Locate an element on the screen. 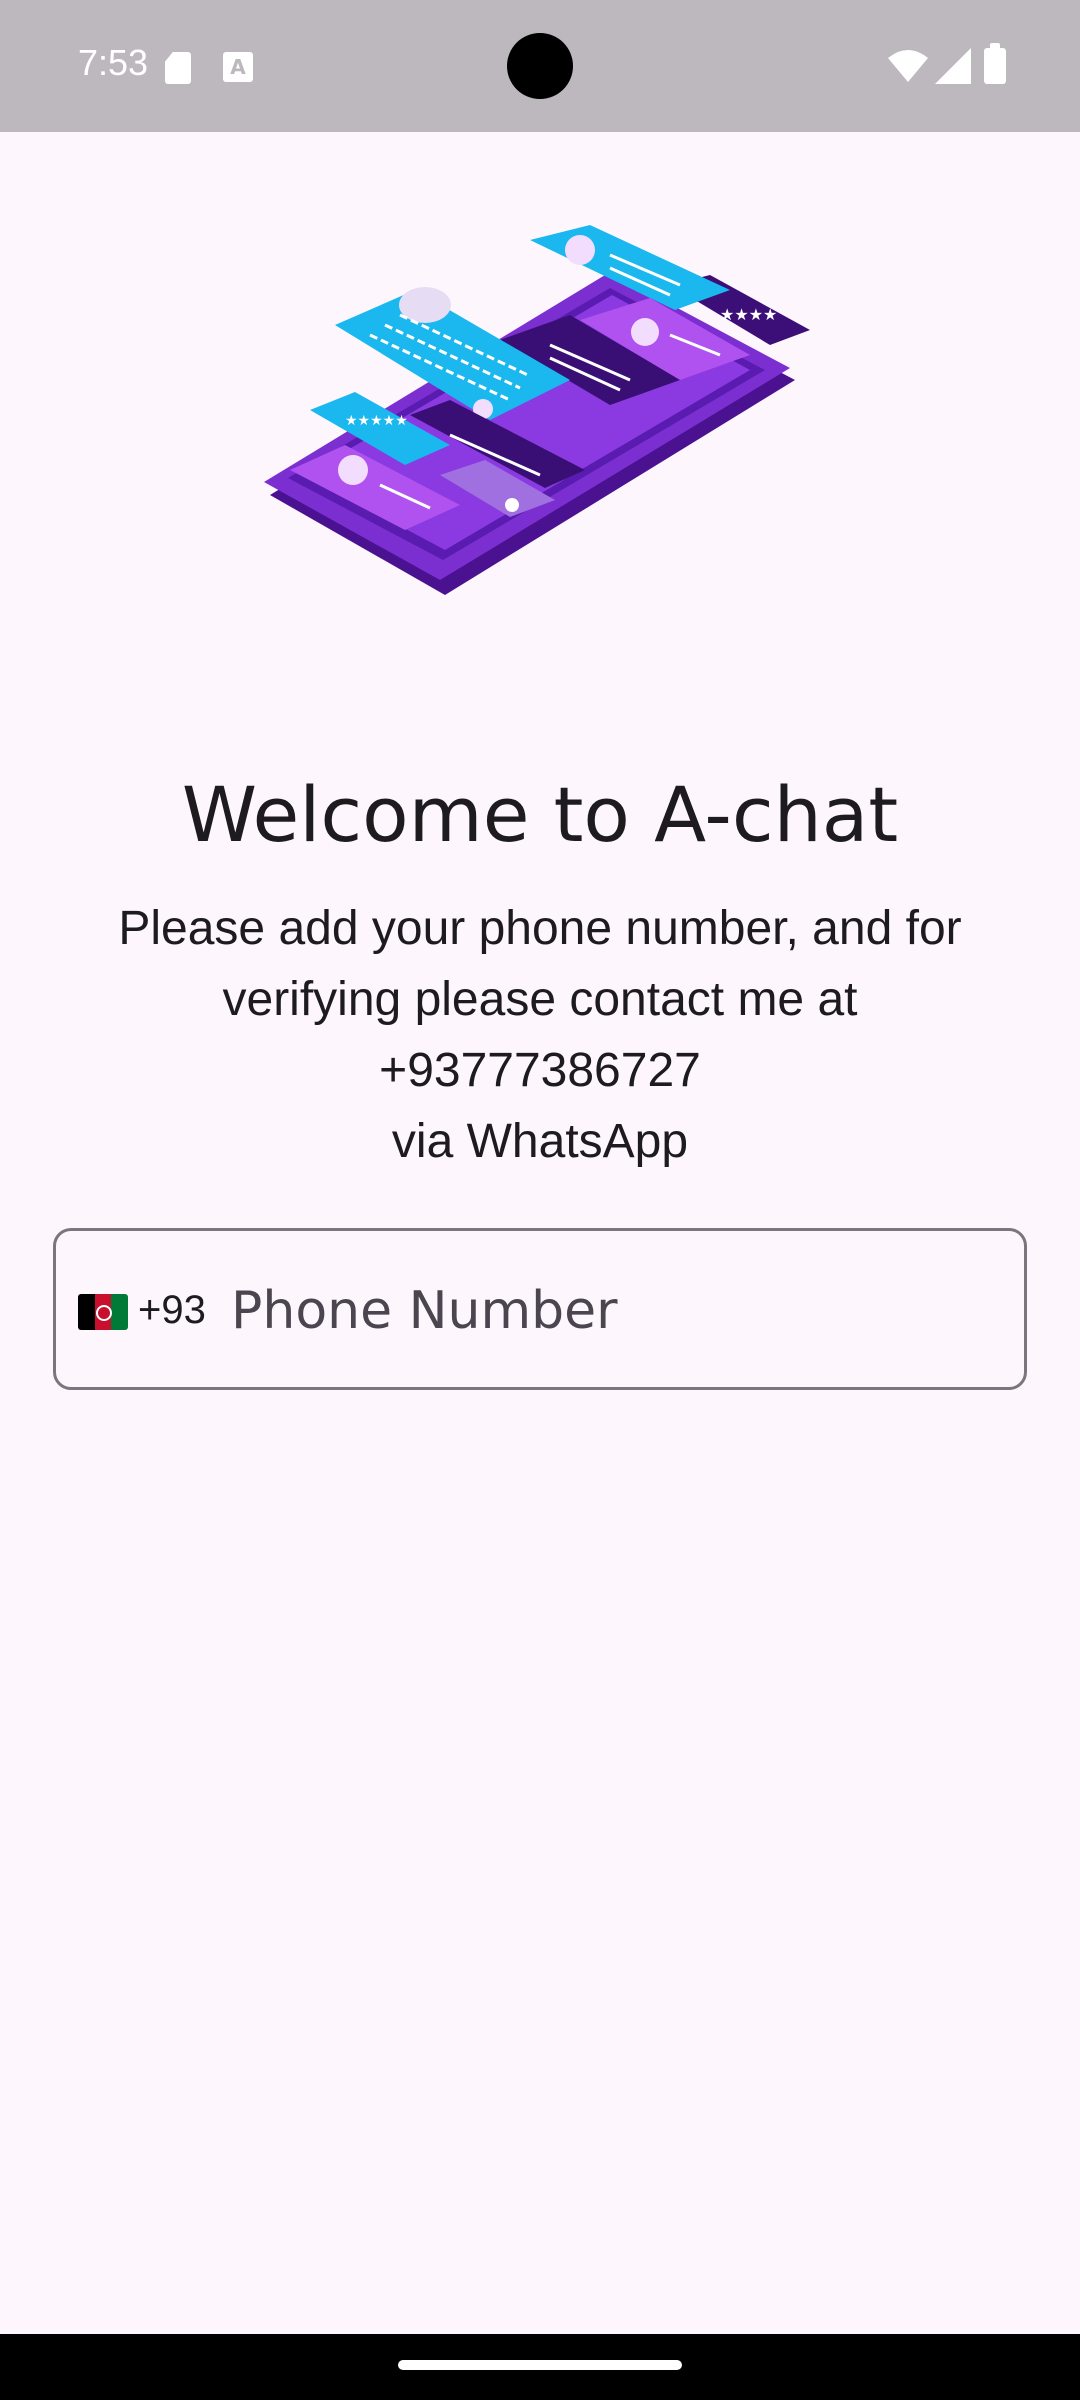  wifi-icon is located at coordinates (908, 66).